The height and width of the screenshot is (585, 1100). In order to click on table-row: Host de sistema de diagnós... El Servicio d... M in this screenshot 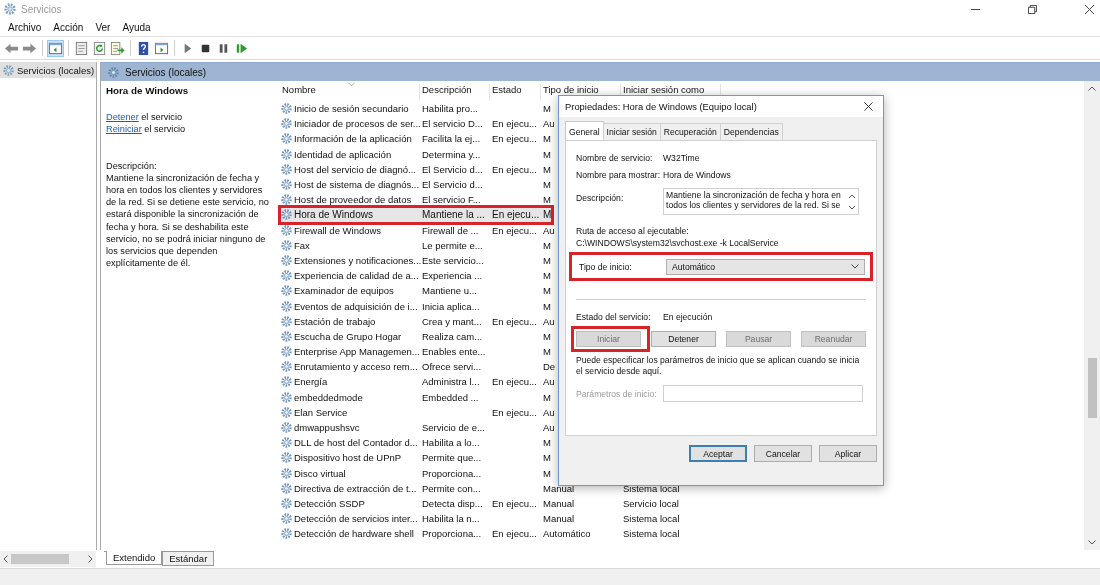, I will do `click(416, 184)`.